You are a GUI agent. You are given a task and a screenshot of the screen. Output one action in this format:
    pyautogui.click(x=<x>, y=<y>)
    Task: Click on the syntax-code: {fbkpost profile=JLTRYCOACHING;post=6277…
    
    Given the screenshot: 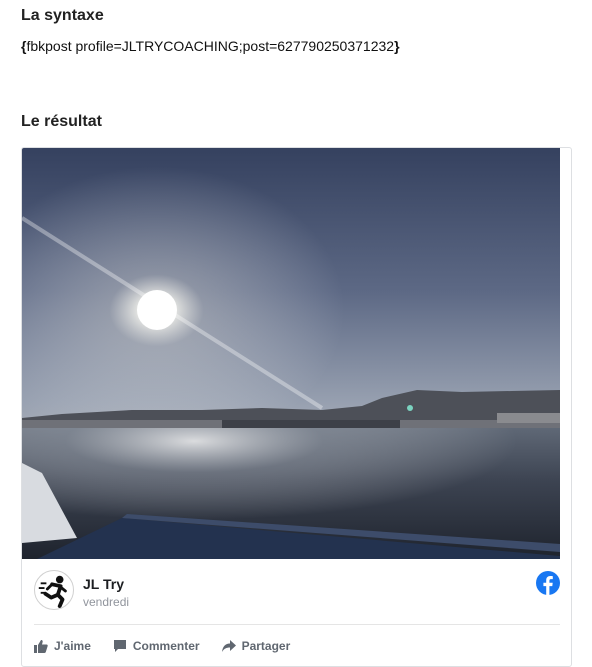 What is the action you would take?
    pyautogui.click(x=210, y=46)
    